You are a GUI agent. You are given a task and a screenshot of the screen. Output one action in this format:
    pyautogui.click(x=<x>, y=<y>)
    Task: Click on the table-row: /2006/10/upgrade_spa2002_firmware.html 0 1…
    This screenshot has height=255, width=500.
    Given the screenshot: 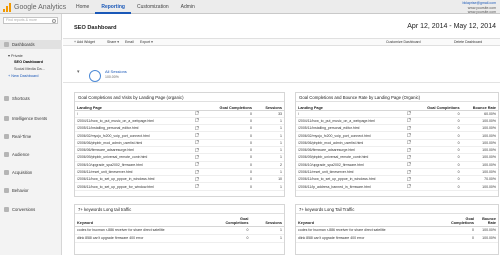 What is the action you would take?
    pyautogui.click(x=397, y=165)
    